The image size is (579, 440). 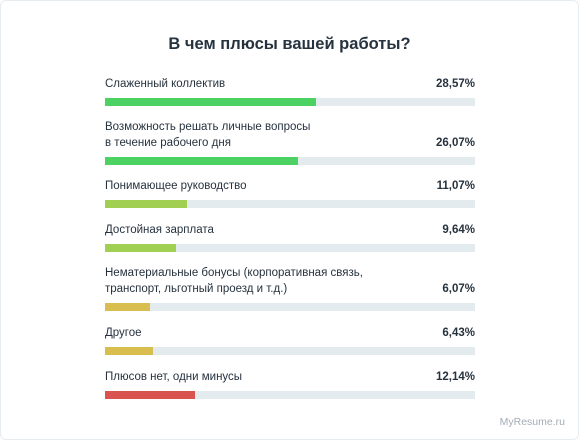 I want to click on bar-value-label: 6,43%, so click(x=458, y=333).